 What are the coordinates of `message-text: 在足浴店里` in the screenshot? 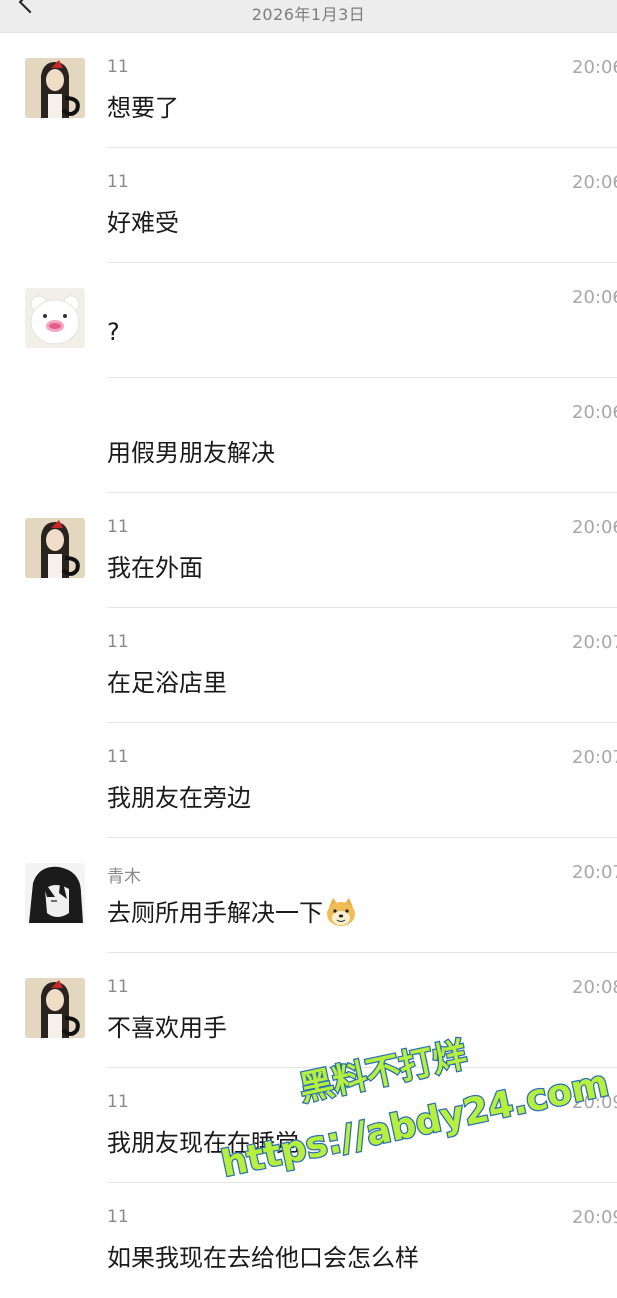 It's located at (167, 683).